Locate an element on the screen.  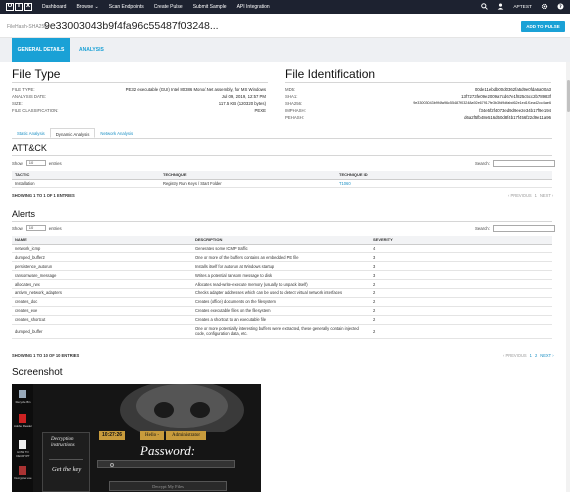
help-icon: ? is located at coordinates (560, 7).